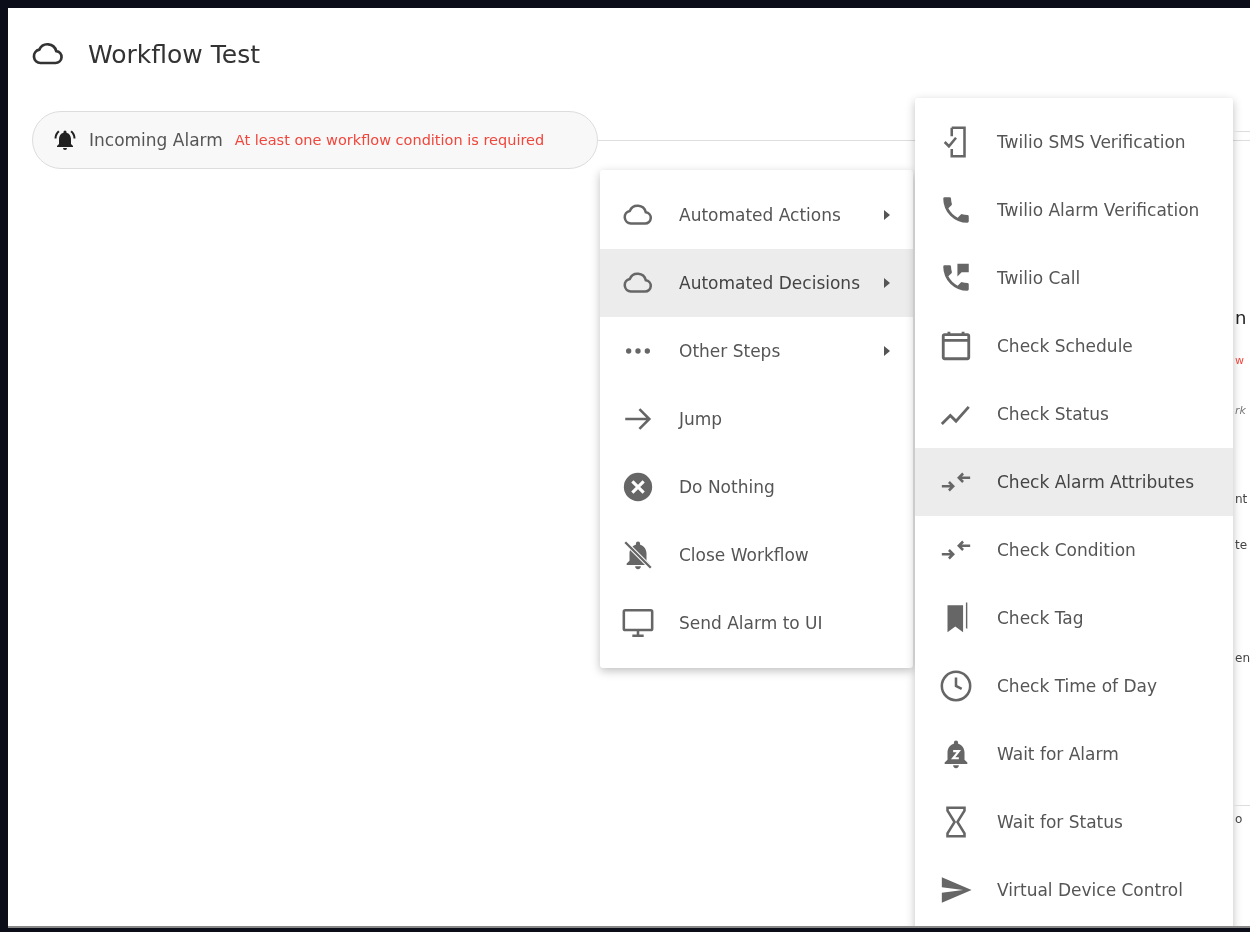 The height and width of the screenshot is (932, 1250). Describe the element at coordinates (1074, 822) in the screenshot. I see `menu-item: Wait for Status` at that location.